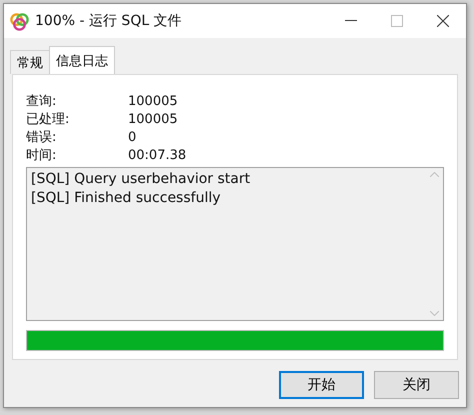 The image size is (474, 415). I want to click on log-line: [SQL] Finished successfully, so click(126, 198).